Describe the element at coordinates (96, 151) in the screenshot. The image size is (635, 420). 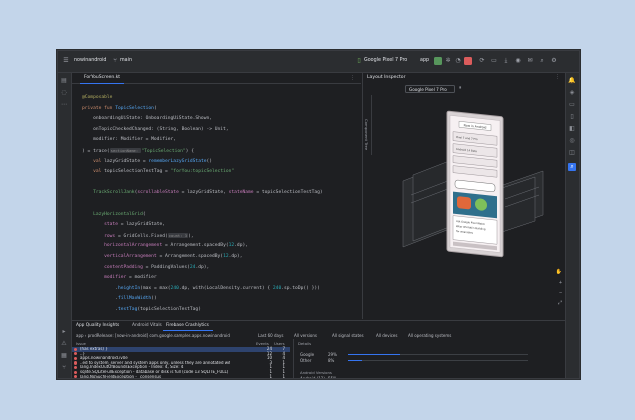
I see `code-token: ) = trace(` at that location.